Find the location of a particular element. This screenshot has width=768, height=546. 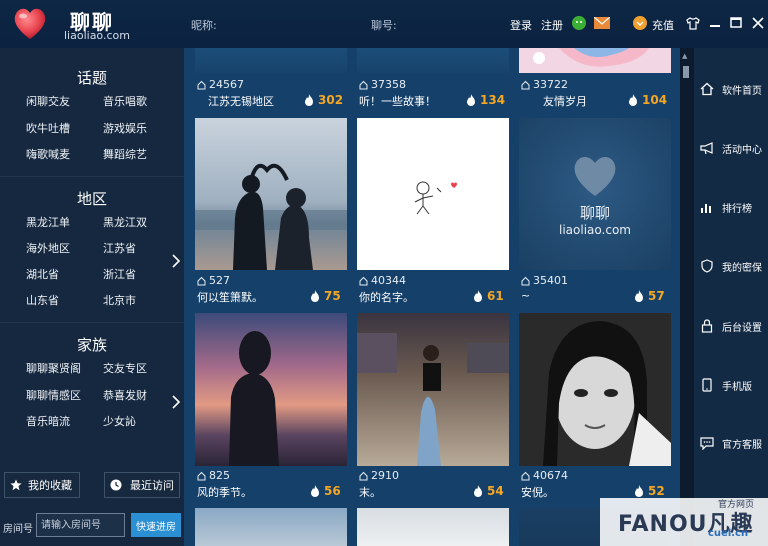

login-link: 登录 is located at coordinates (521, 25).